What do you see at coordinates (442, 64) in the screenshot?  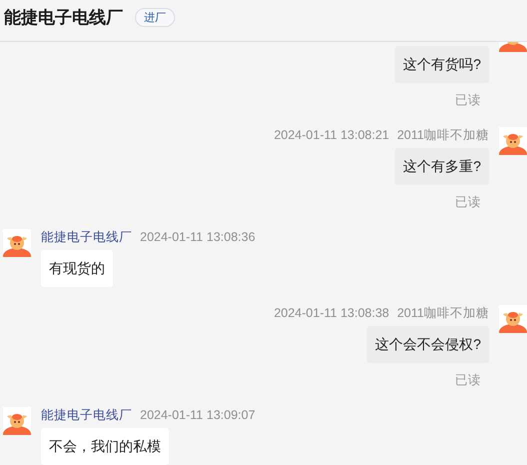 I see `message-bubble: 这个有货吗?` at bounding box center [442, 64].